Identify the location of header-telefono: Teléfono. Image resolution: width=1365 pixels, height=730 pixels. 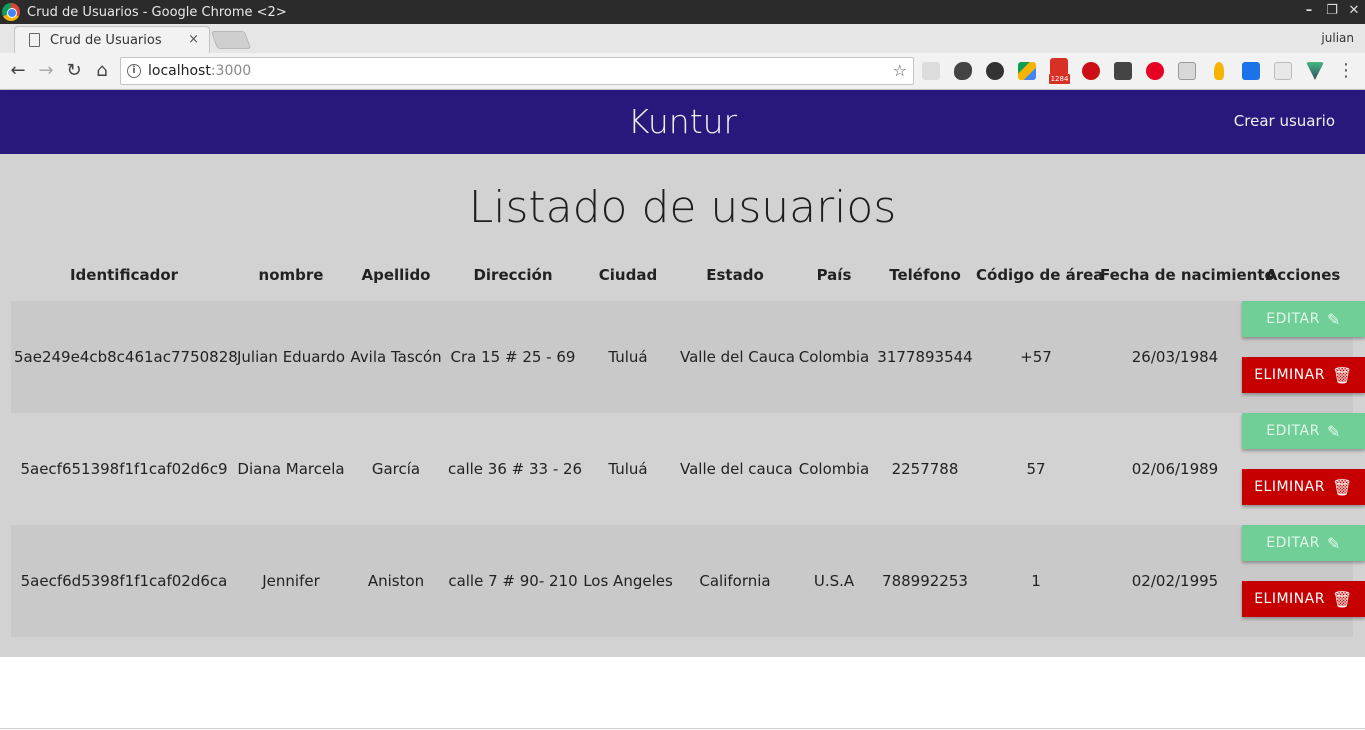
(925, 275).